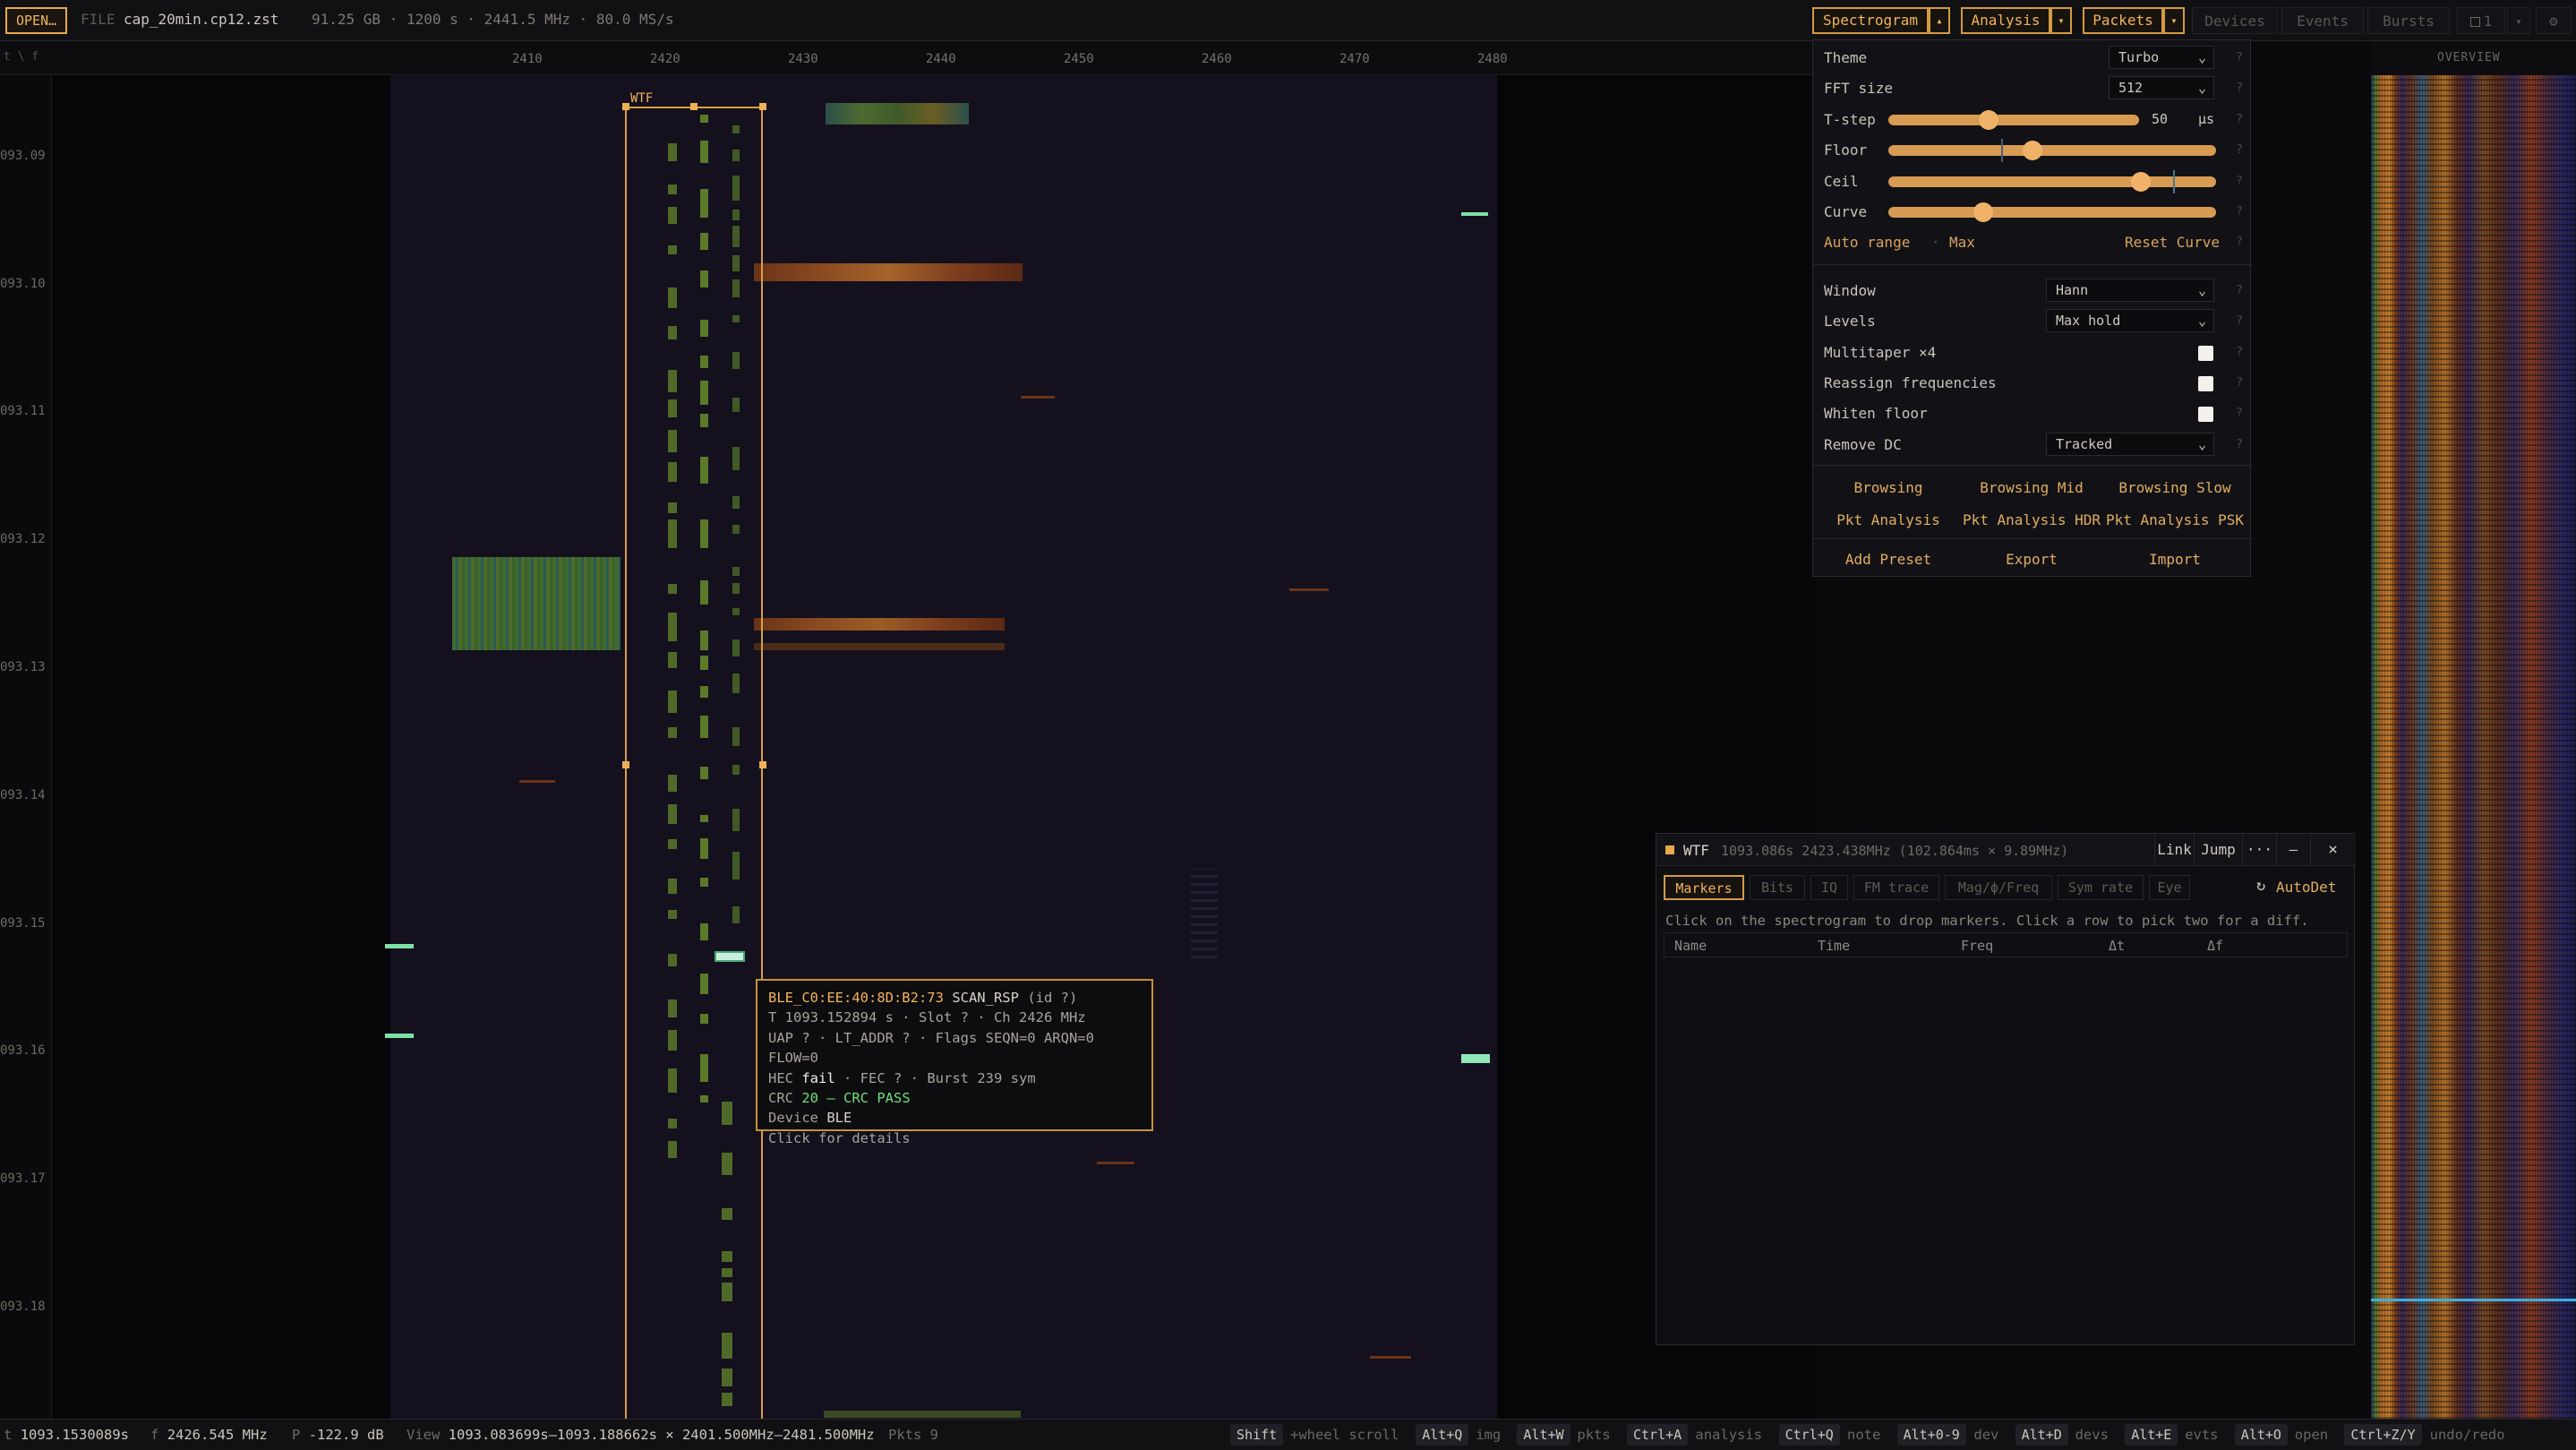  I want to click on shortcut-key: Alt+E, so click(2151, 1435).